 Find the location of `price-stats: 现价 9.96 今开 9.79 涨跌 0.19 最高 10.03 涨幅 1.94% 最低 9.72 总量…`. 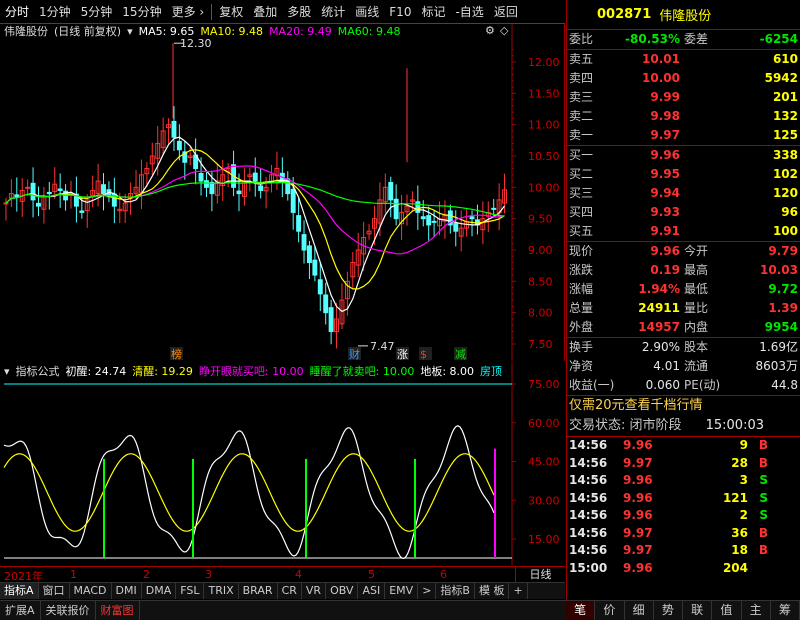

price-stats: 现价 9.96 今开 9.79 涨跌 0.19 最高 10.03 涨幅 1.94% 最低 9.72 总量… is located at coordinates (683, 289).